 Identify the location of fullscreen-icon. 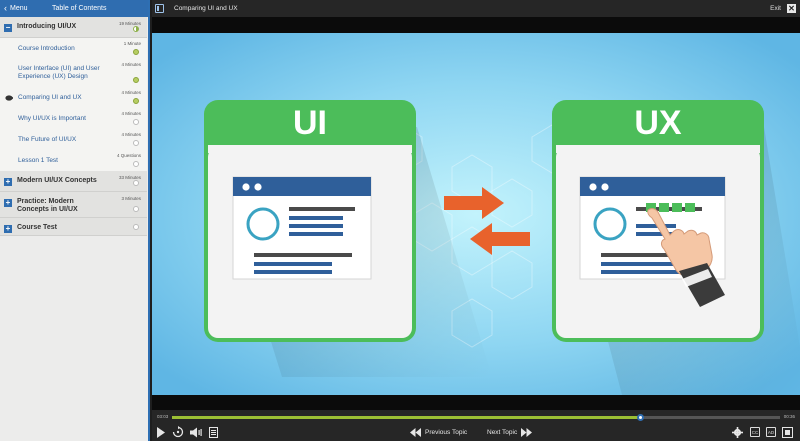
(787, 432).